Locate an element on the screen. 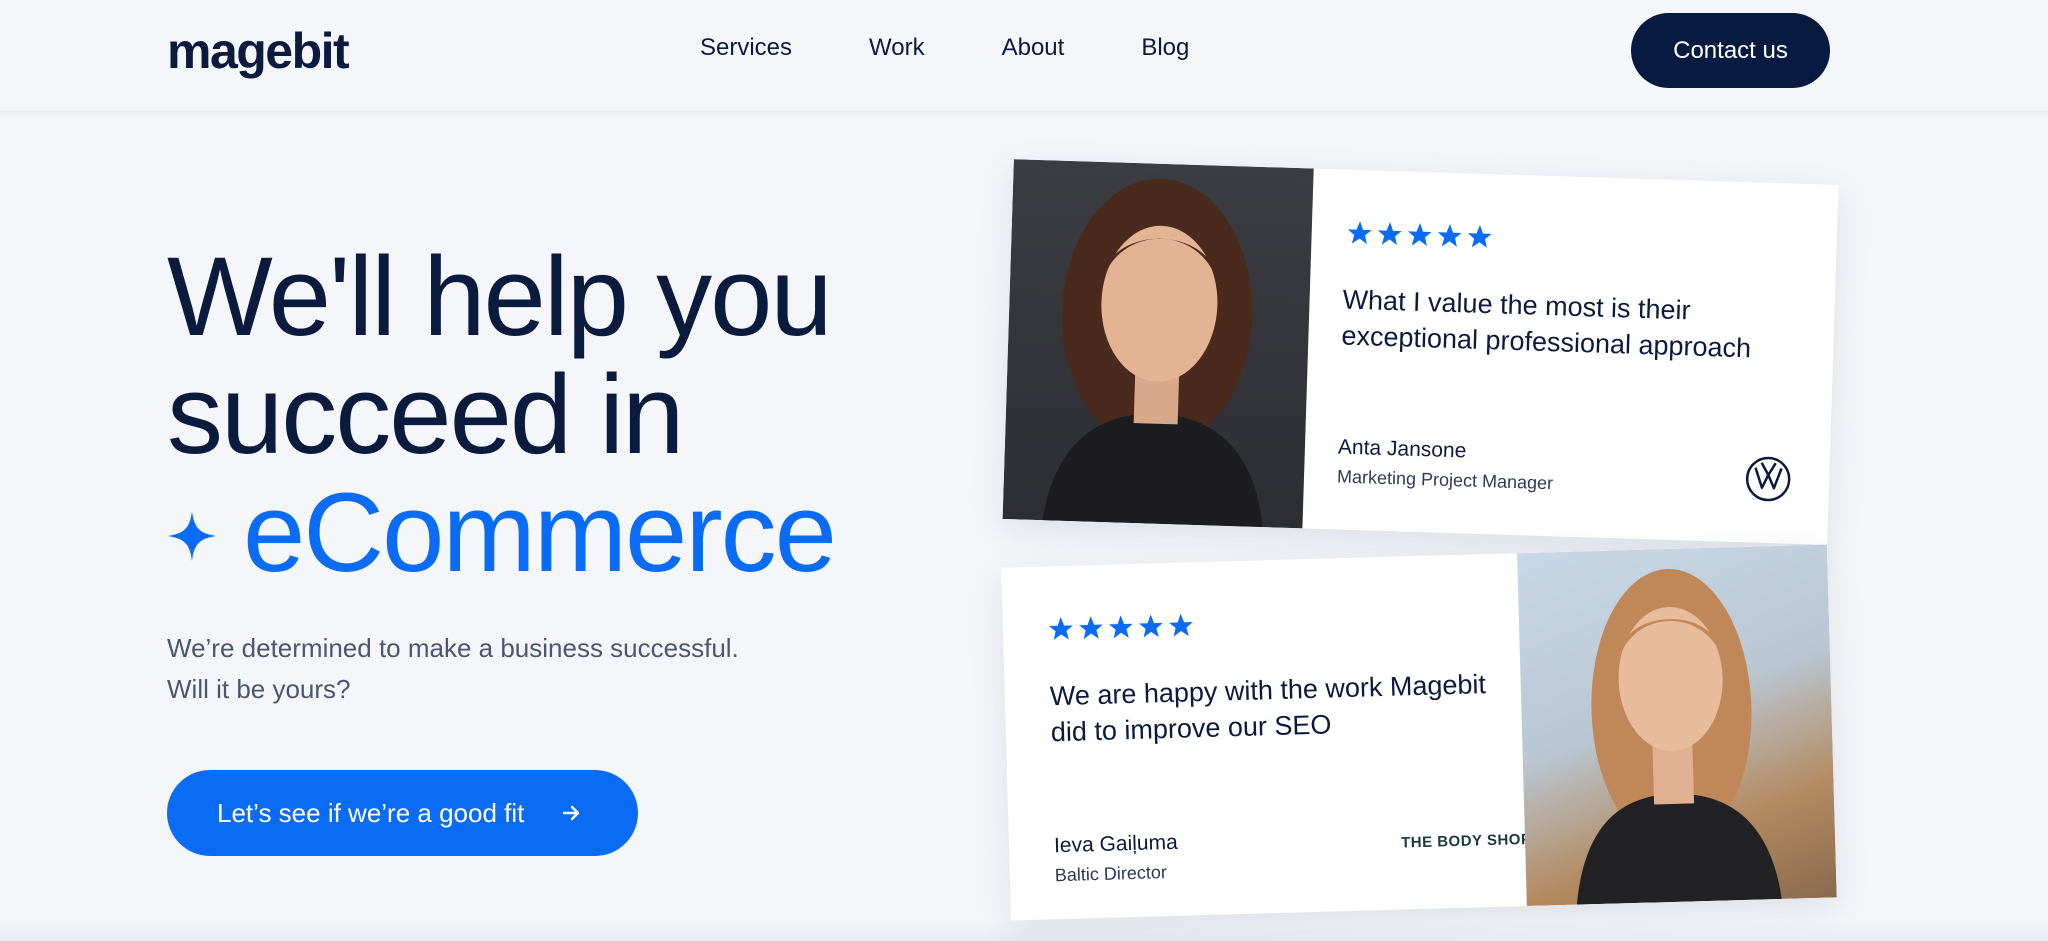 The width and height of the screenshot is (2048, 941). hero-title-line-3: eCommerce is located at coordinates (527, 533).